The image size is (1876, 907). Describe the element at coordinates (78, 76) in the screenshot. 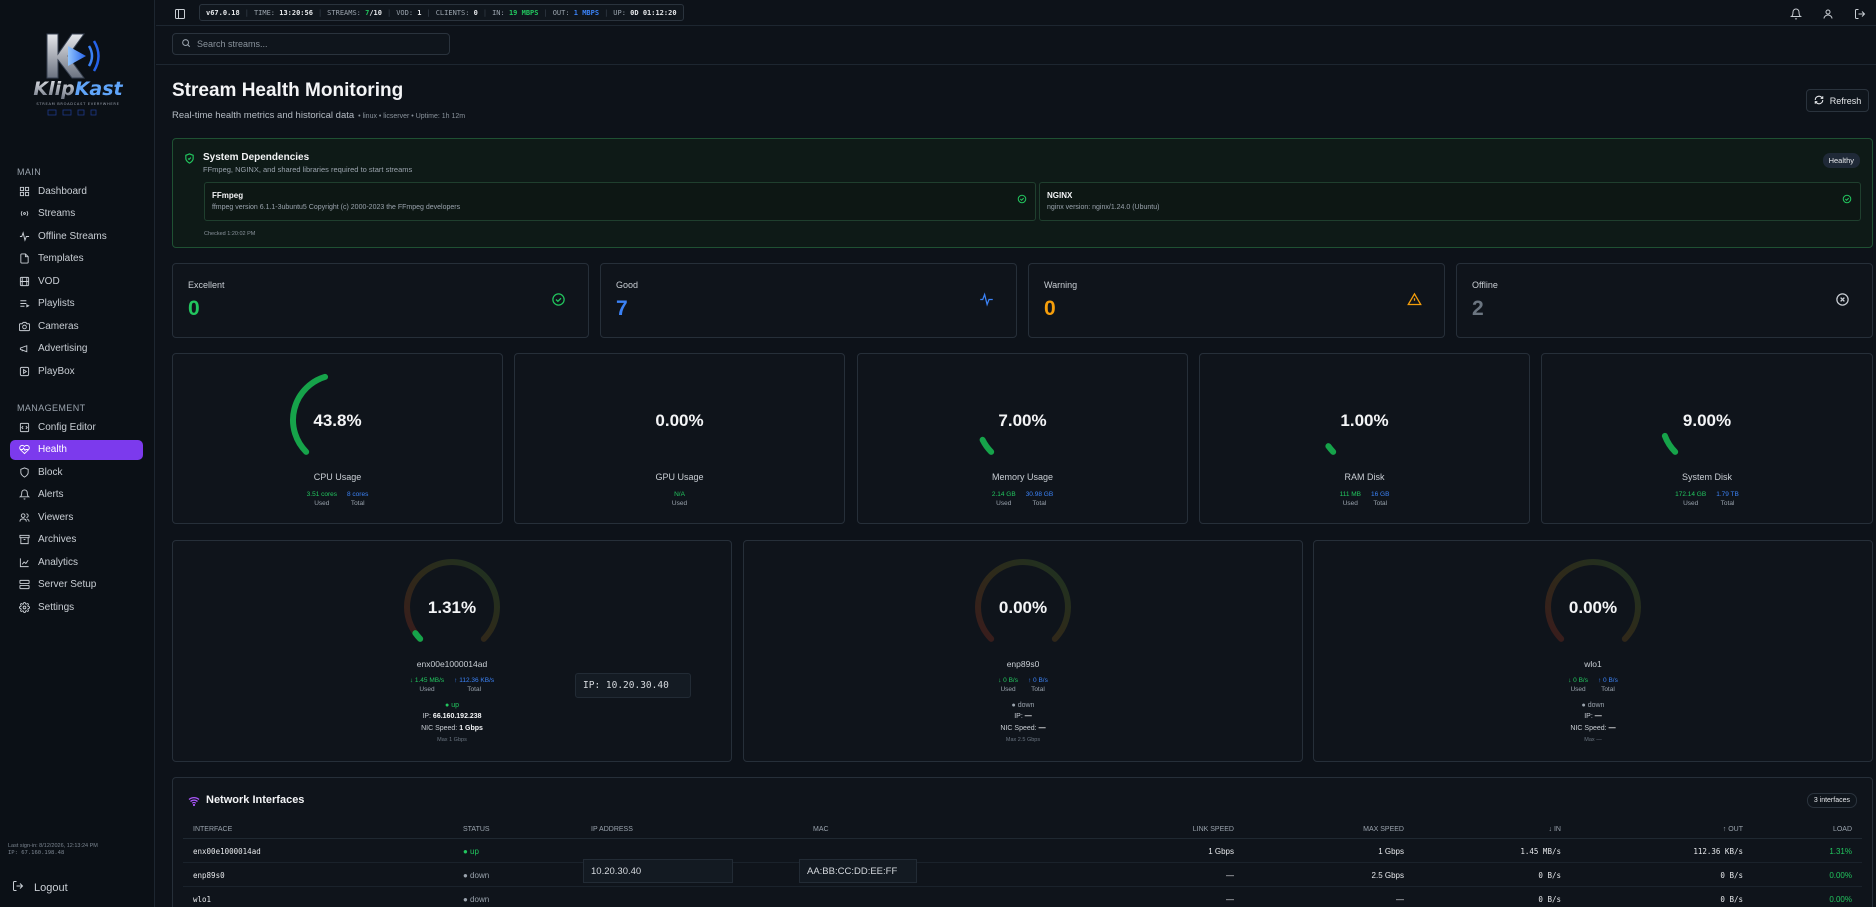

I see `klipkast-logo: KlipKast STREAM BROADCAST EVERYWHERE` at that location.